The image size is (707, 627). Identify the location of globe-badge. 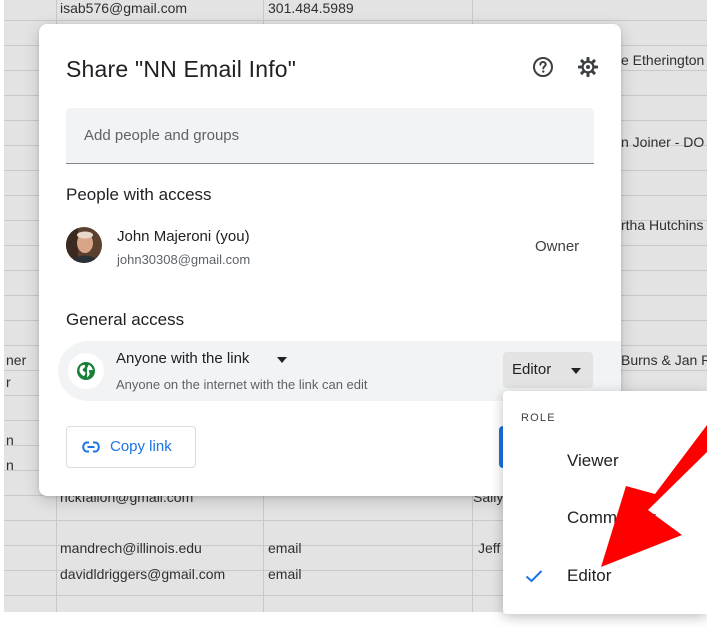
(86, 371).